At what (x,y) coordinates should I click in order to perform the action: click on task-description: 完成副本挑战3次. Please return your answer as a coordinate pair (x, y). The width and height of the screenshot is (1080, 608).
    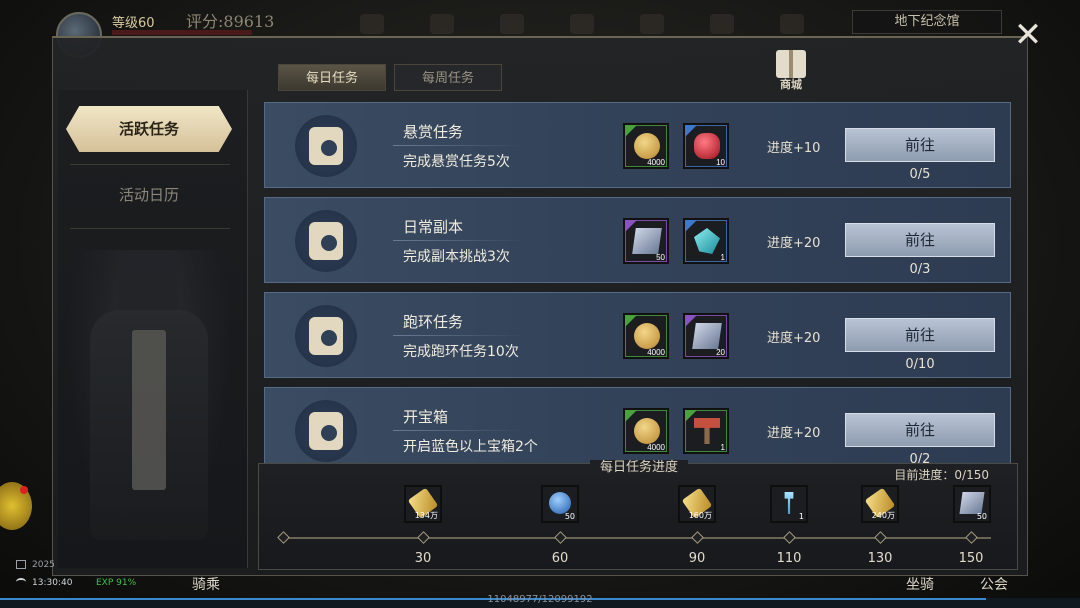
    Looking at the image, I should click on (456, 257).